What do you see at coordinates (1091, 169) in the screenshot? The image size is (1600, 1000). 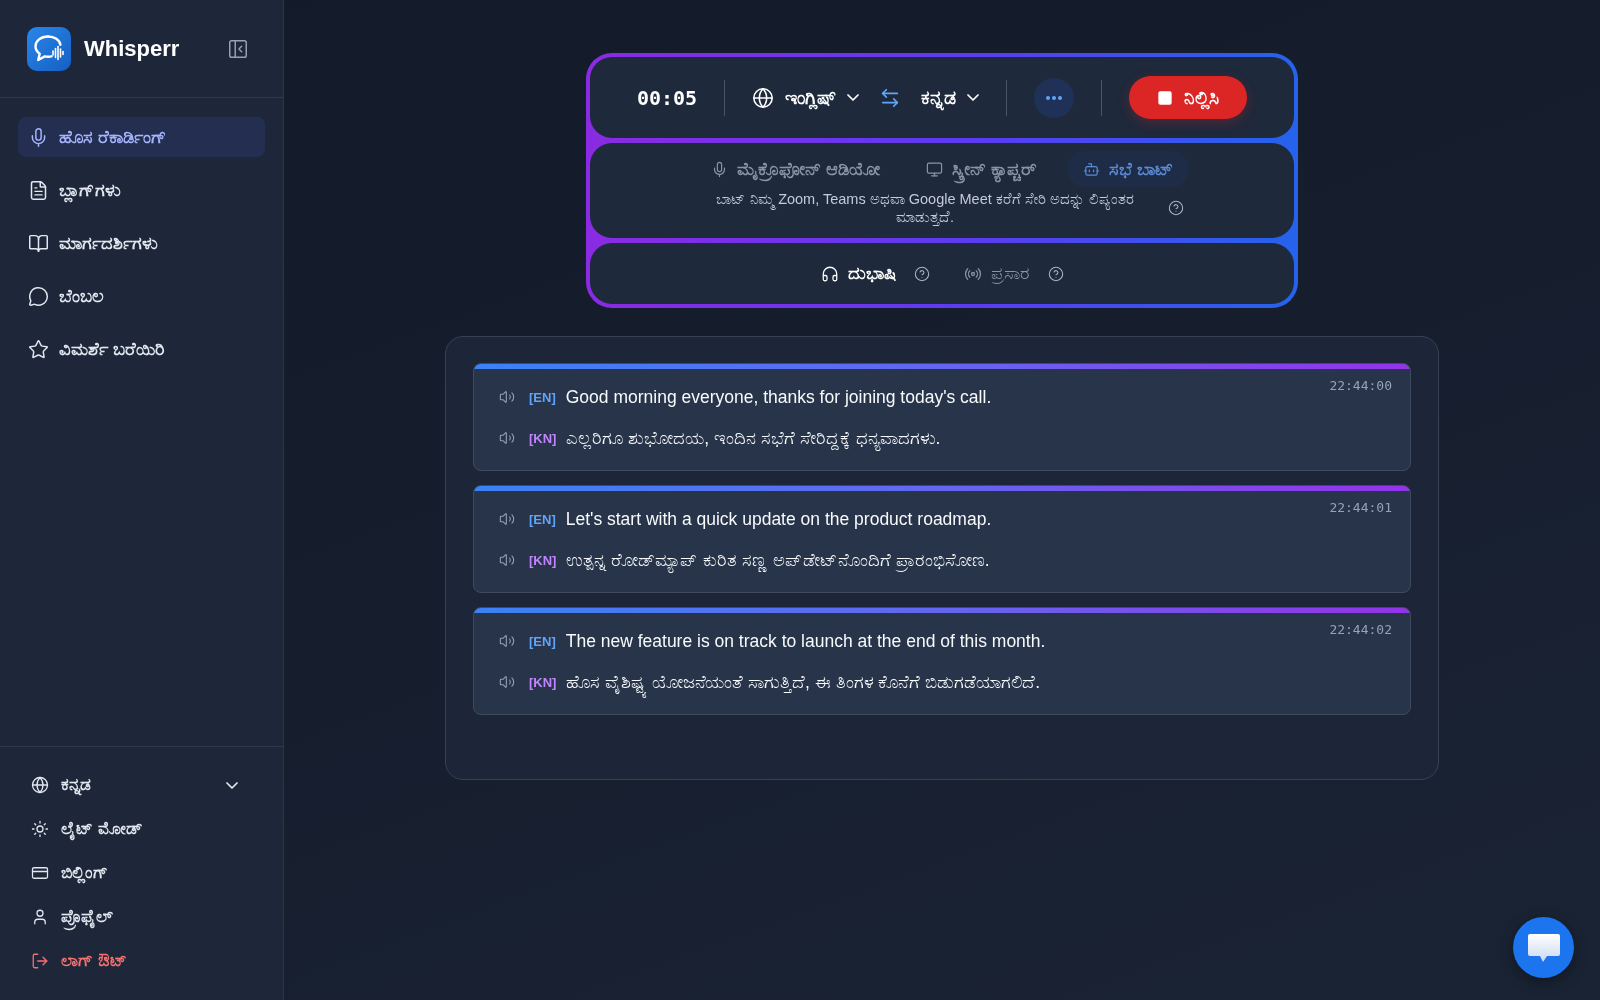 I see `robot-icon` at bounding box center [1091, 169].